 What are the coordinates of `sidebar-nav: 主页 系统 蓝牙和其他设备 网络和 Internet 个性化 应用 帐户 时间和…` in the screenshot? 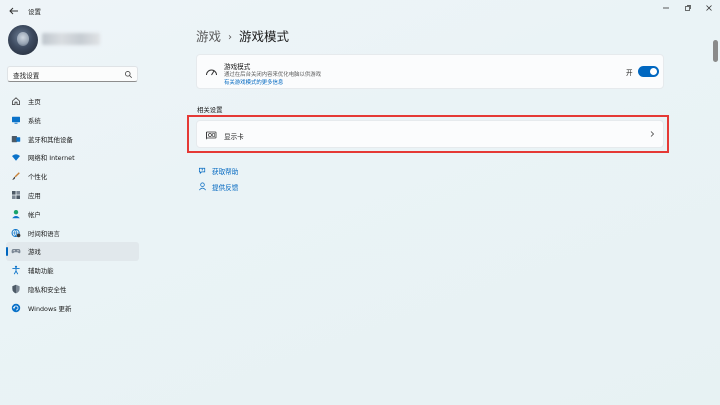 It's located at (72, 205).